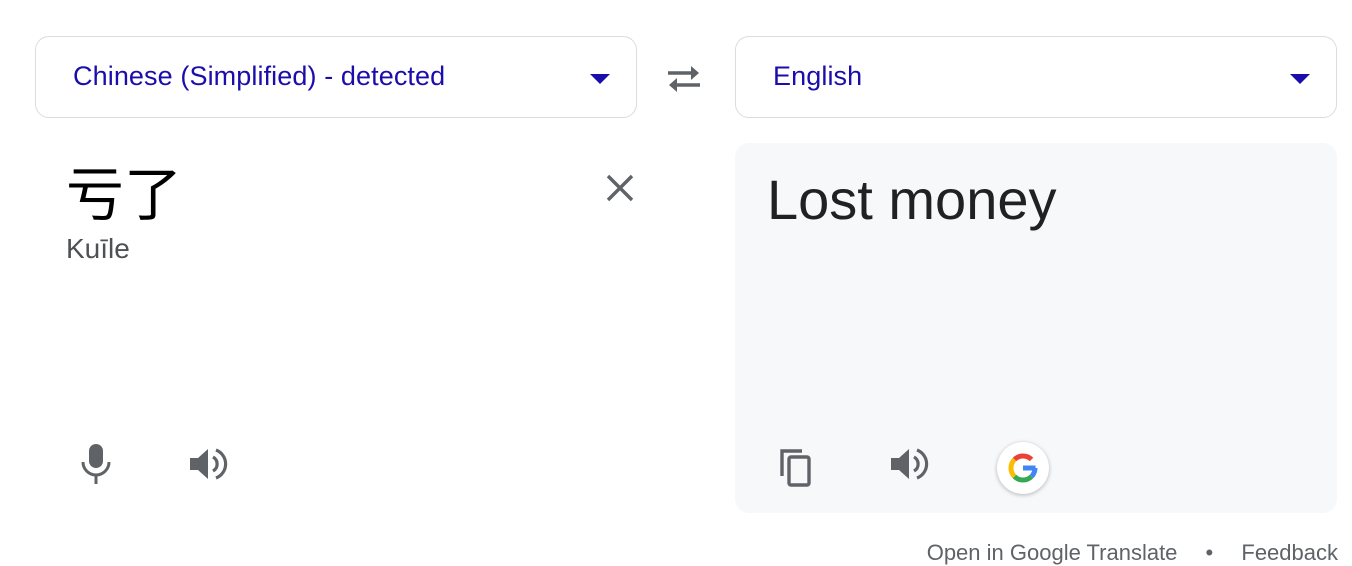 This screenshot has width=1352, height=566. Describe the element at coordinates (259, 76) in the screenshot. I see `source-language-label: Chinese (Simplified) - detected` at that location.